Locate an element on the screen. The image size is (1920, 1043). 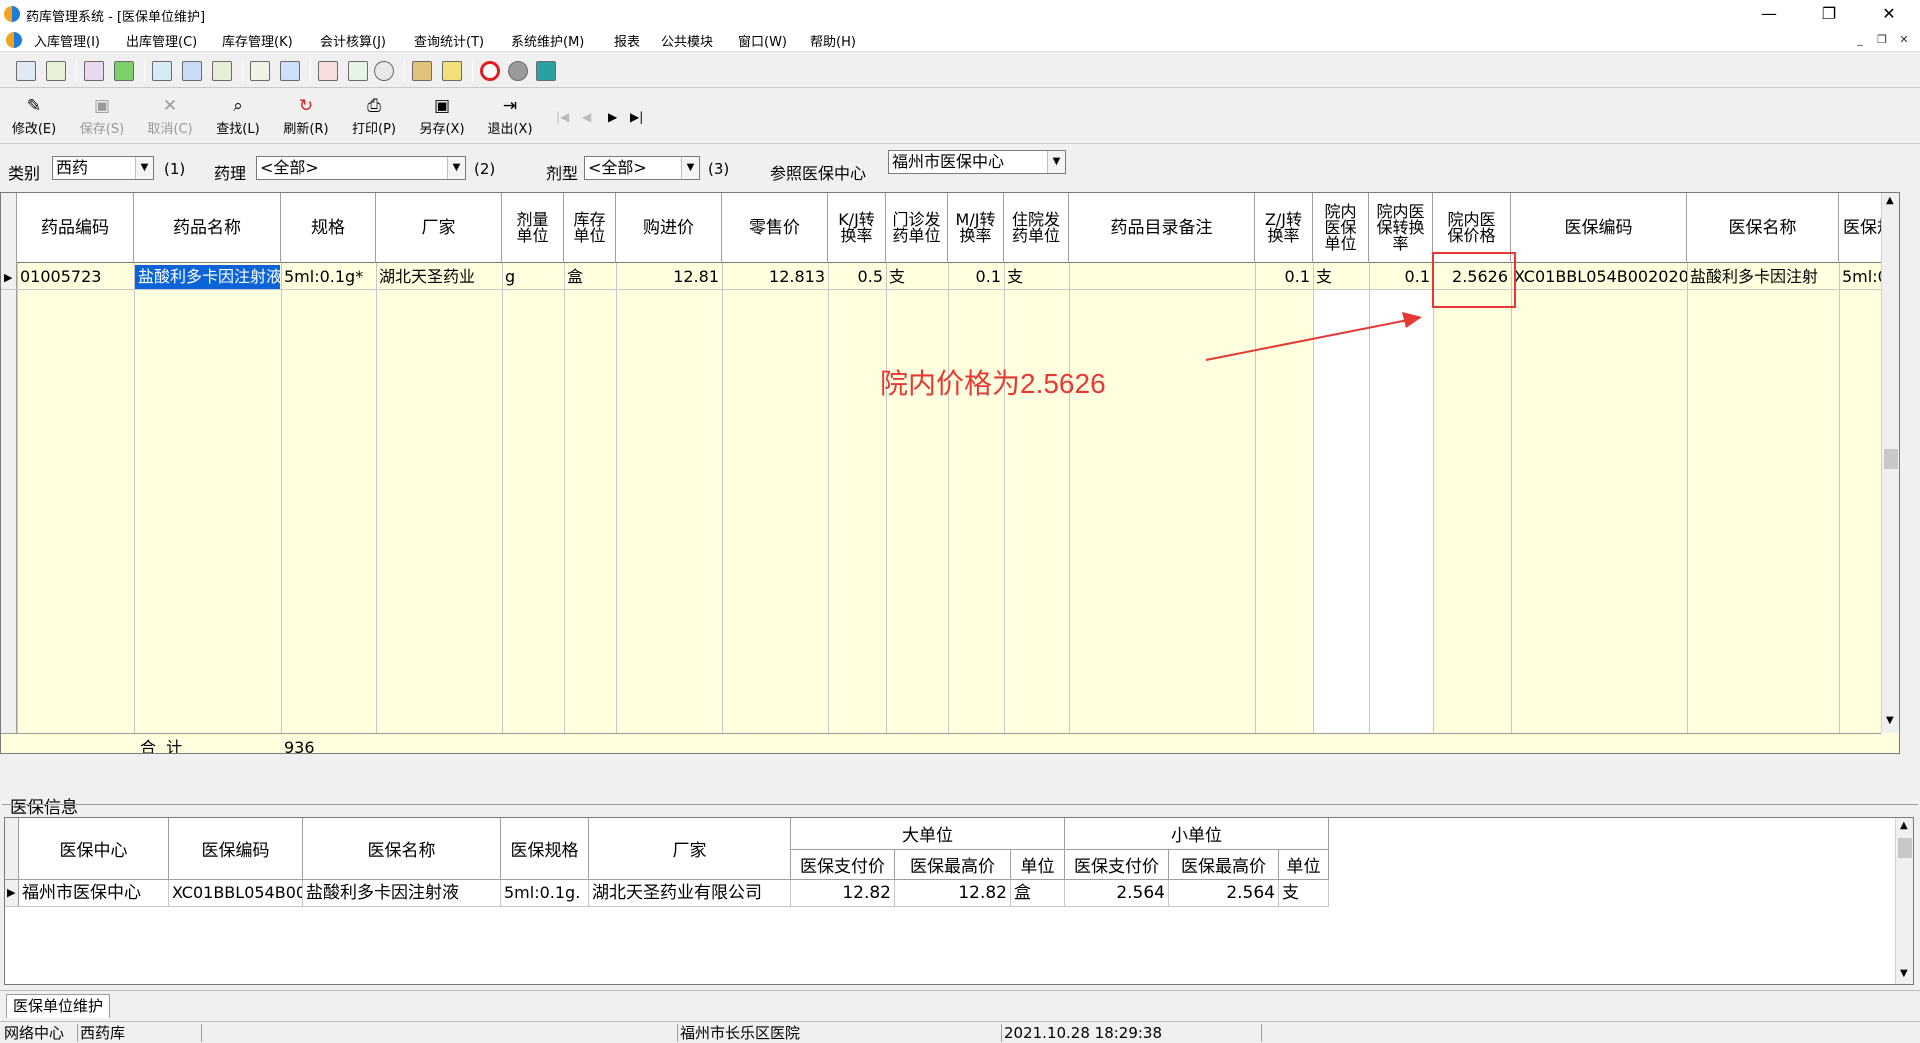
cell-dose-unit: g is located at coordinates (533, 277).